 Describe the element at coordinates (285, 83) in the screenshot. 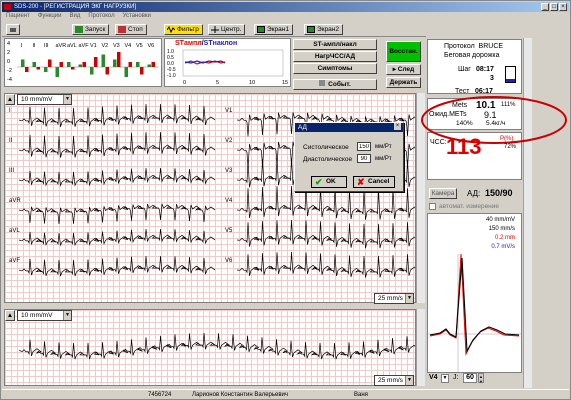

I see `trend-x-tick: 15` at that location.